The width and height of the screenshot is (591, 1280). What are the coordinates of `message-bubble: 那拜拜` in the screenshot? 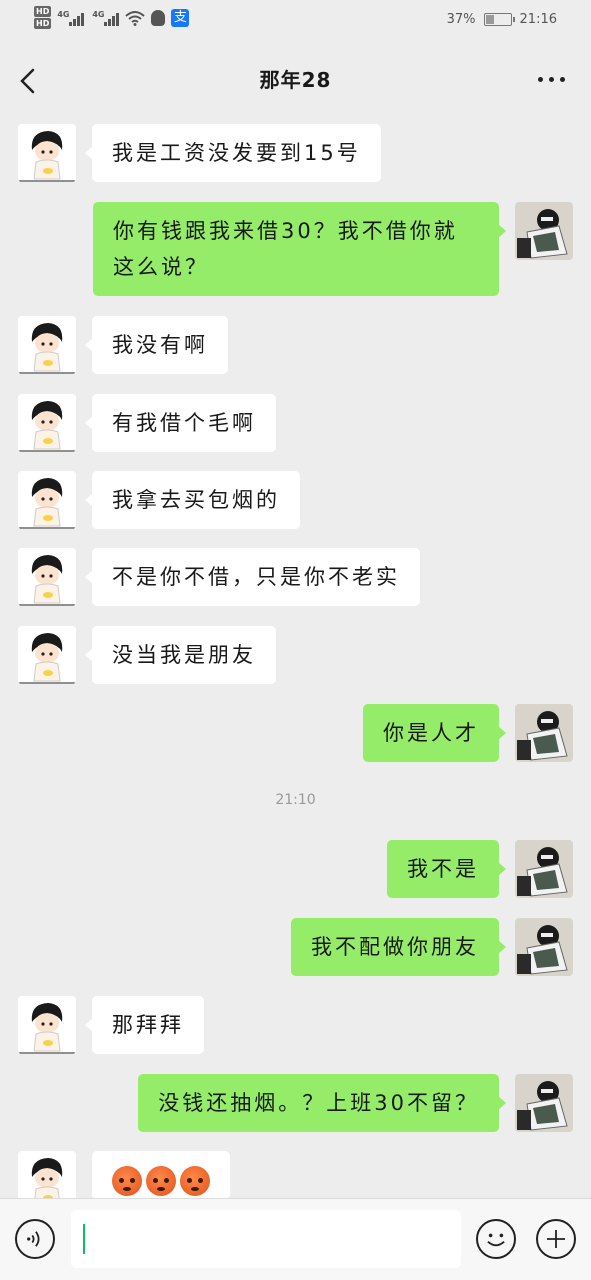 It's located at (144, 1025).